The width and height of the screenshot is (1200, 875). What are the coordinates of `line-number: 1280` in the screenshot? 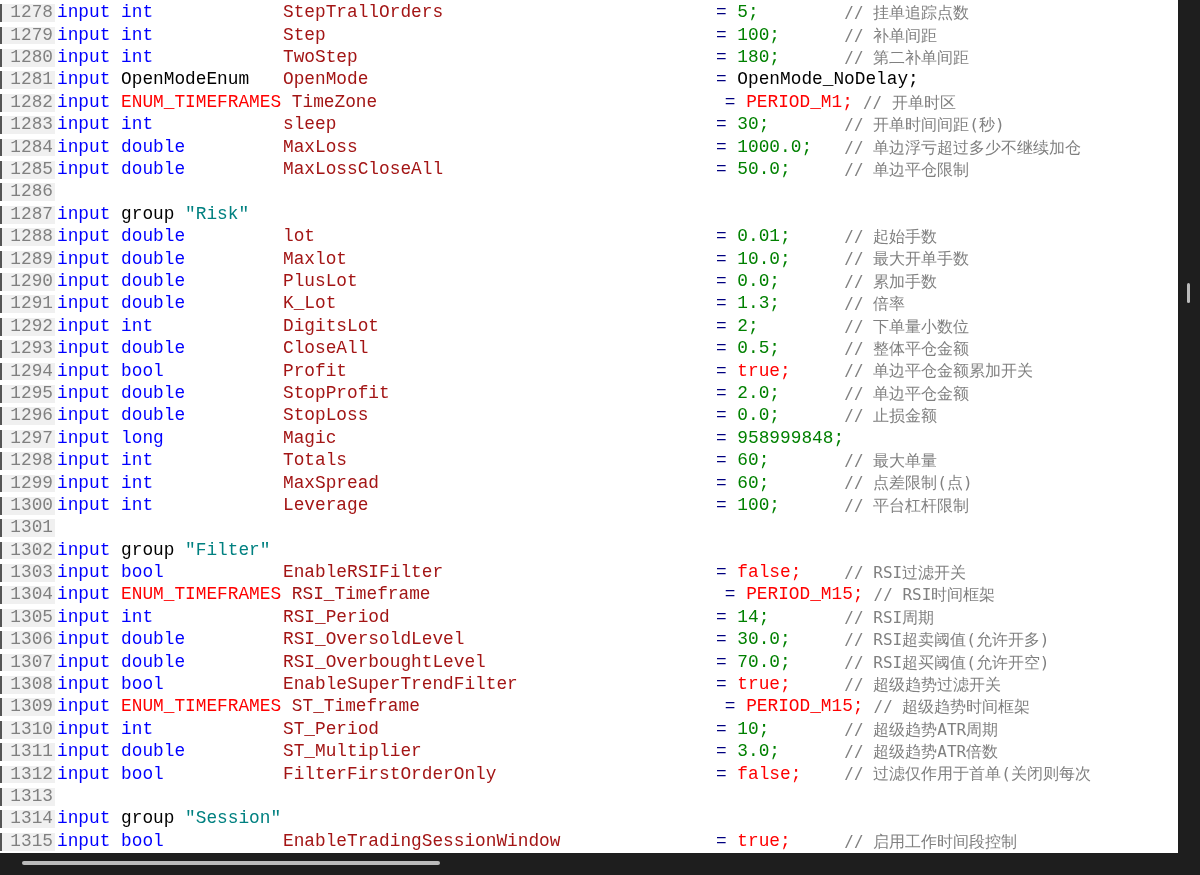 It's located at (27, 58).